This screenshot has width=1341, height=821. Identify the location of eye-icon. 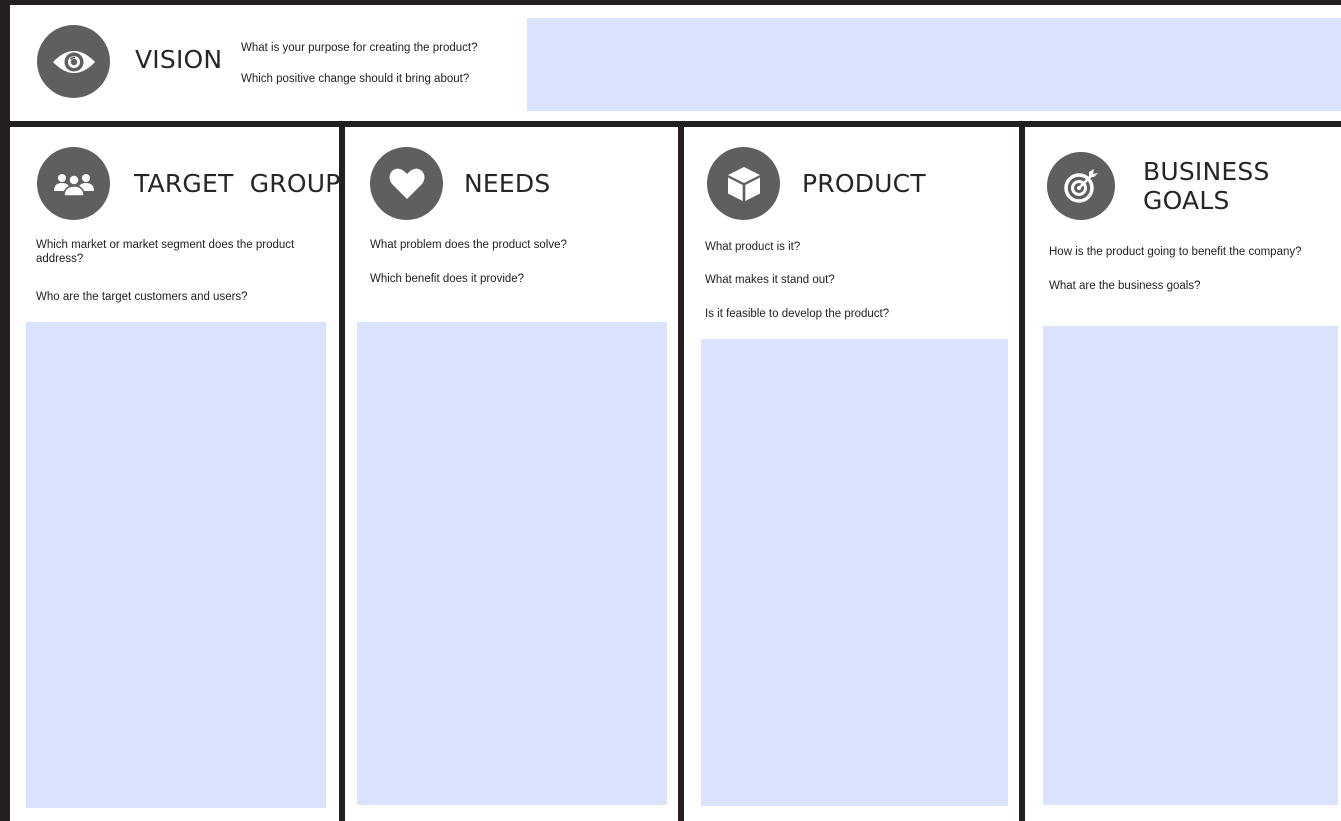
(73, 61).